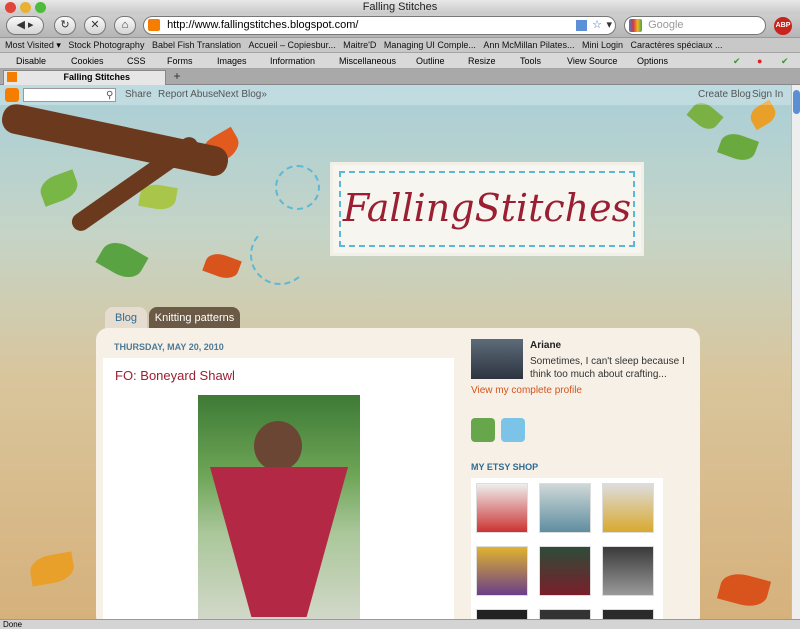  Describe the element at coordinates (263, 25) in the screenshot. I see `url-text: http://www.fallingstitches.blogspot.com/` at that location.